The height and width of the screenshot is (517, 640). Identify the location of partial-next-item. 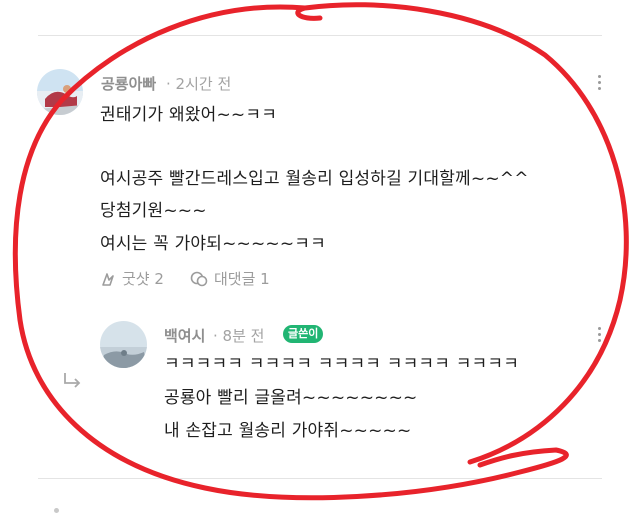
(56, 510).